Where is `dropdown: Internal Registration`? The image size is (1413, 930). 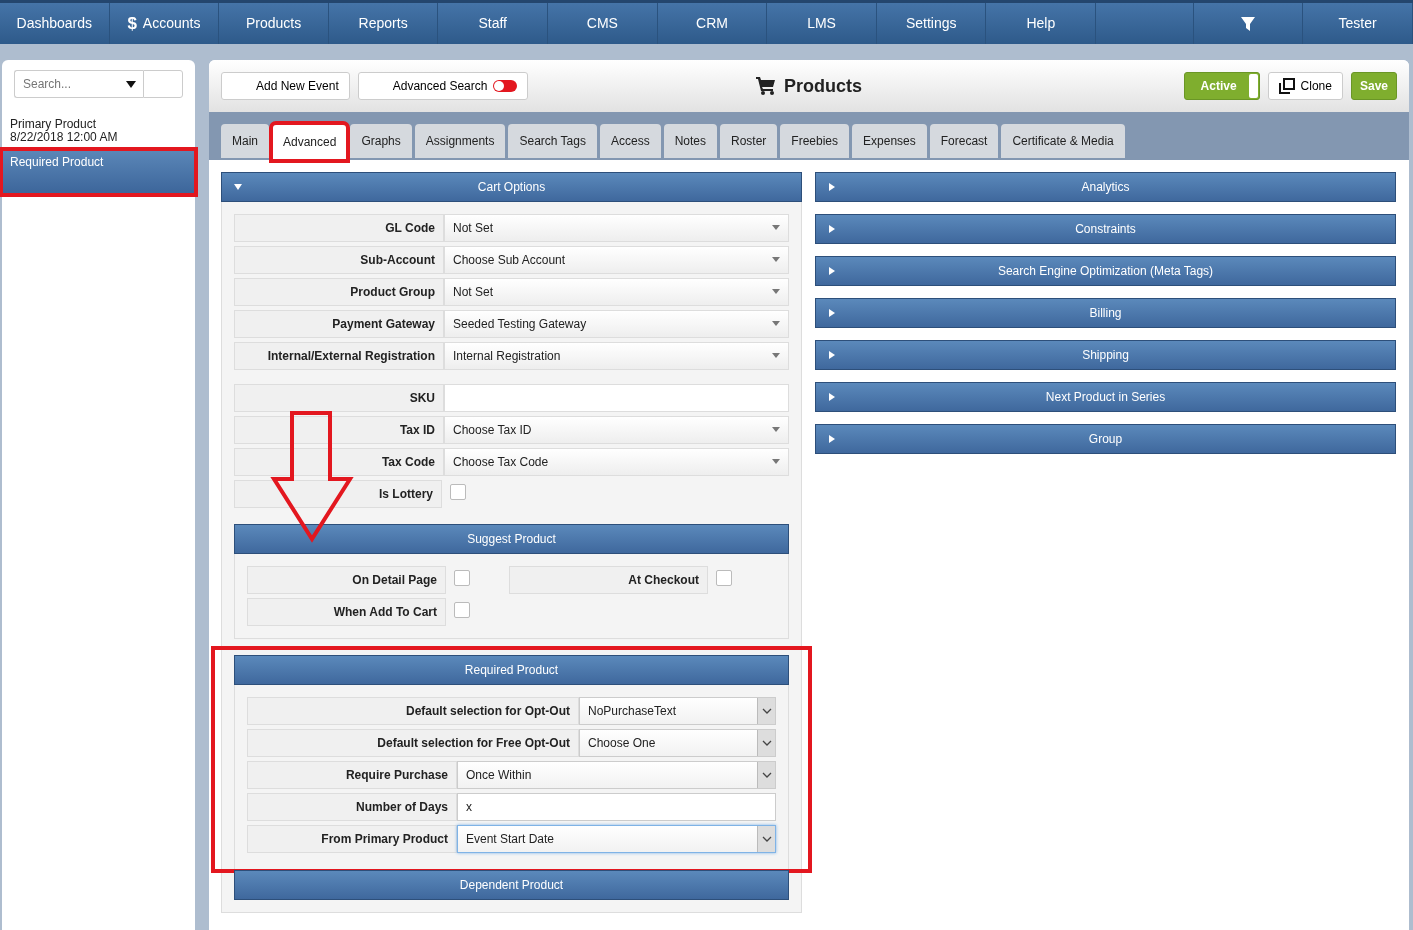
dropdown: Internal Registration is located at coordinates (616, 356).